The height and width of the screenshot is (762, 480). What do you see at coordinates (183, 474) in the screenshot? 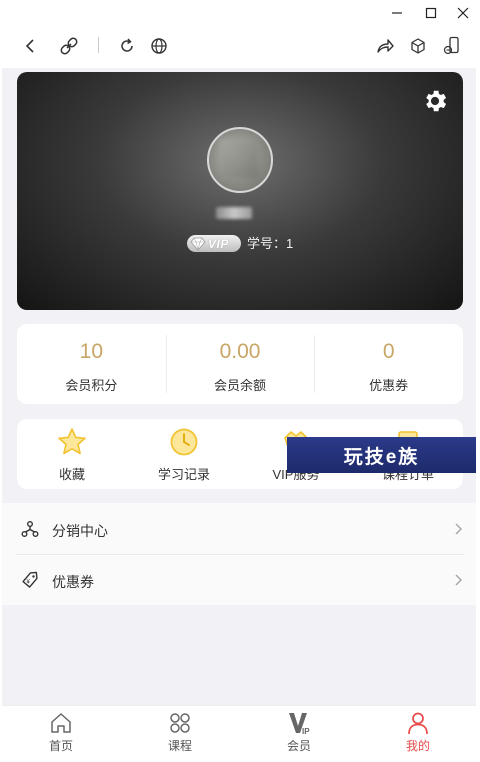
I see `action-label: 学习记录` at bounding box center [183, 474].